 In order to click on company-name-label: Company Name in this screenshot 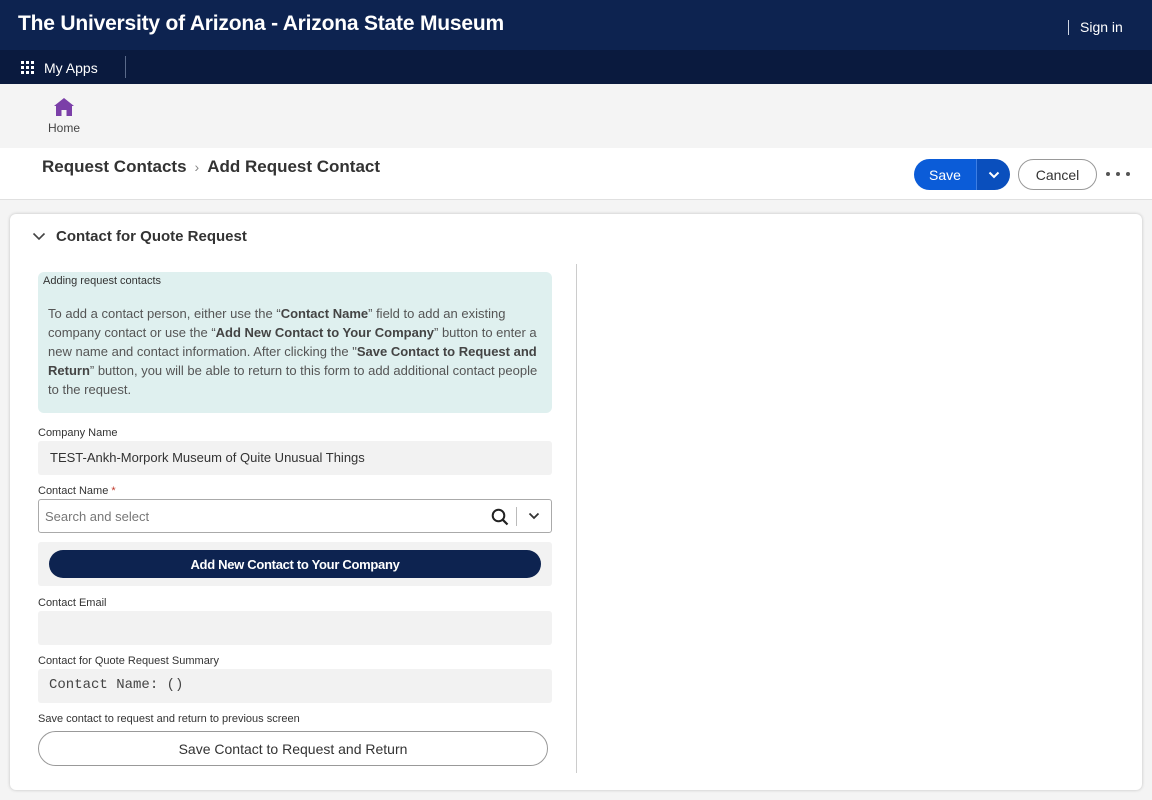, I will do `click(78, 433)`.